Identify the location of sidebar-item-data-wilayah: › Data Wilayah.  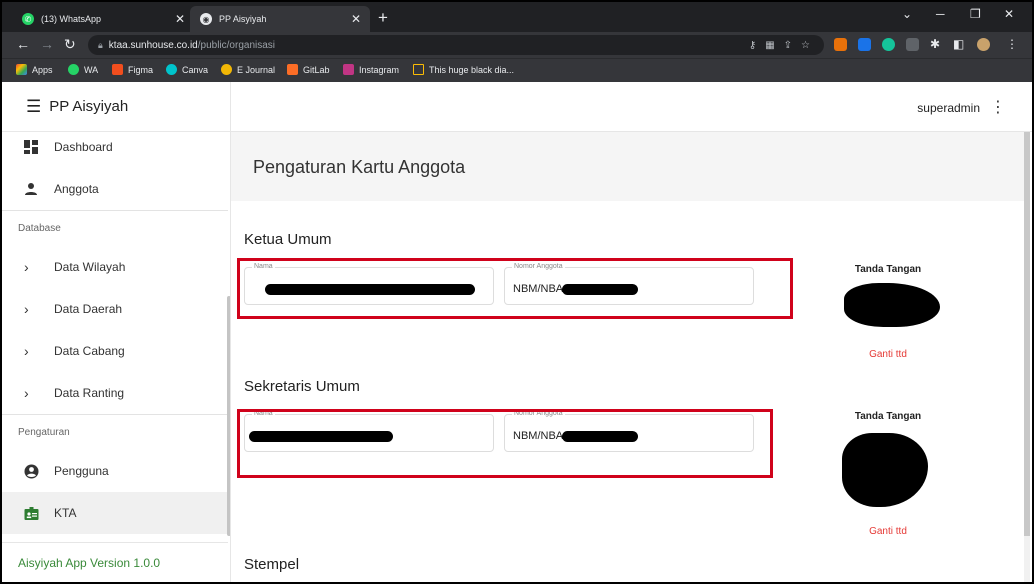
(115, 267).